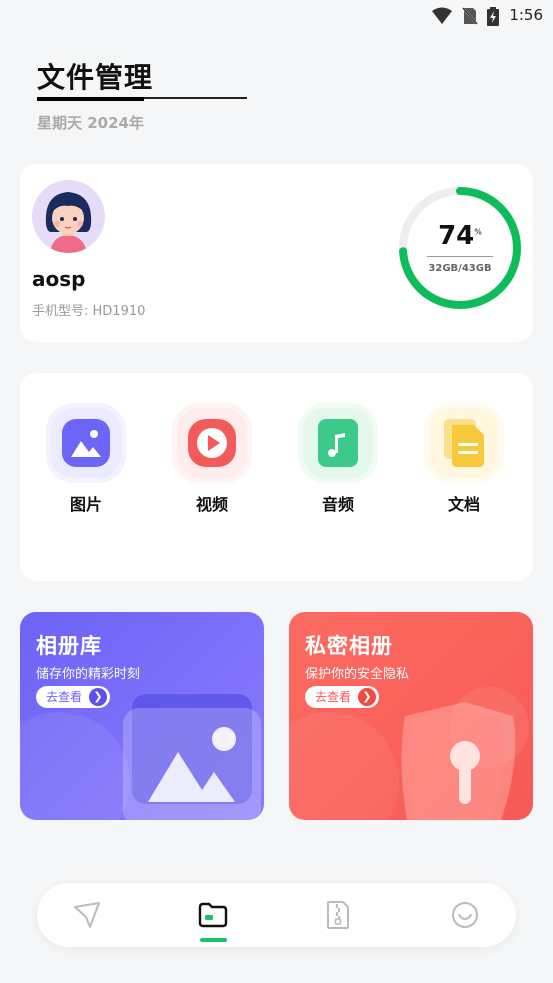  What do you see at coordinates (470, 16) in the screenshot?
I see `no-sim-icon` at bounding box center [470, 16].